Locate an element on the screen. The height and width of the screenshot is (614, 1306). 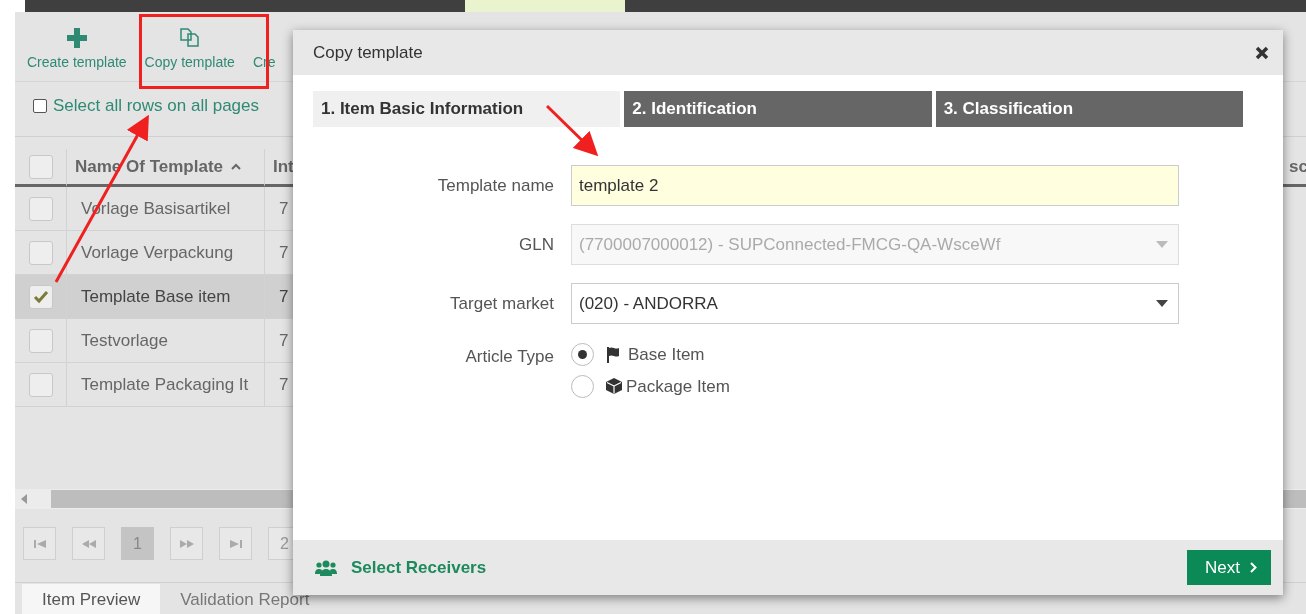
wizard-tab: 3. Classification is located at coordinates (1089, 109).